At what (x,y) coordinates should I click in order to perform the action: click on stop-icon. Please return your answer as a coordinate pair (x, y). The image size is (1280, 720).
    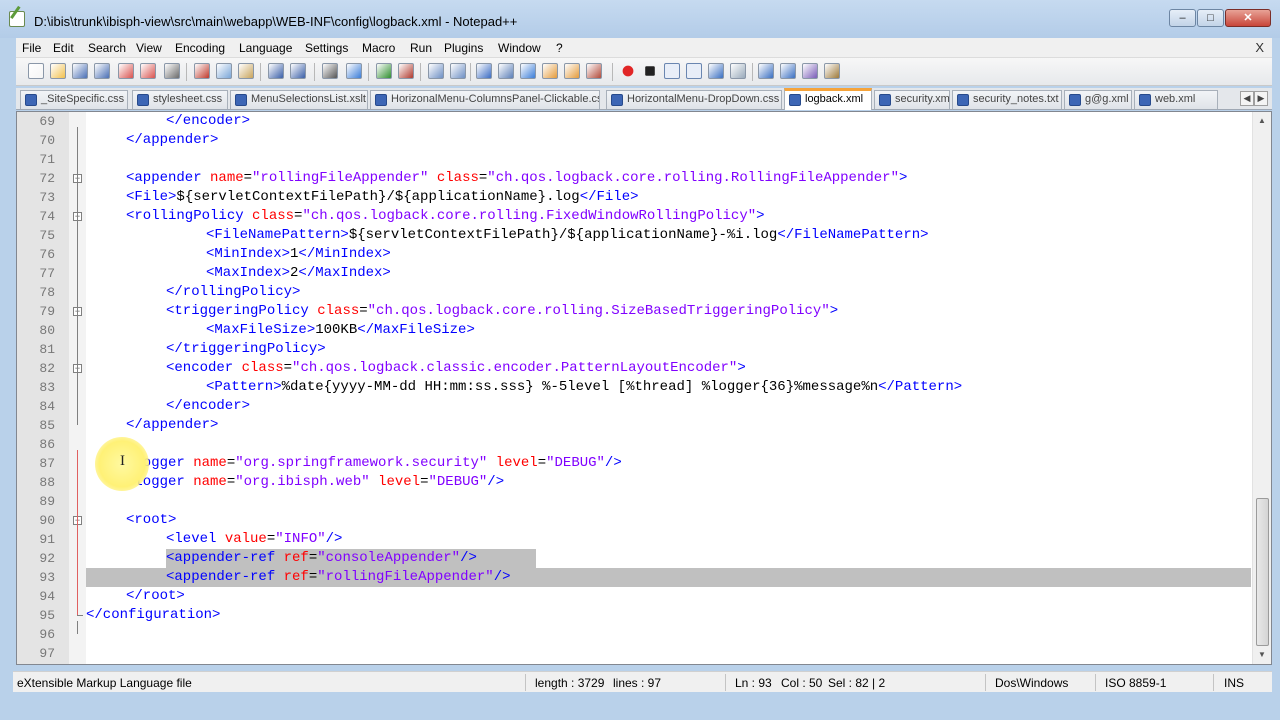
    Looking at the image, I should click on (650, 71).